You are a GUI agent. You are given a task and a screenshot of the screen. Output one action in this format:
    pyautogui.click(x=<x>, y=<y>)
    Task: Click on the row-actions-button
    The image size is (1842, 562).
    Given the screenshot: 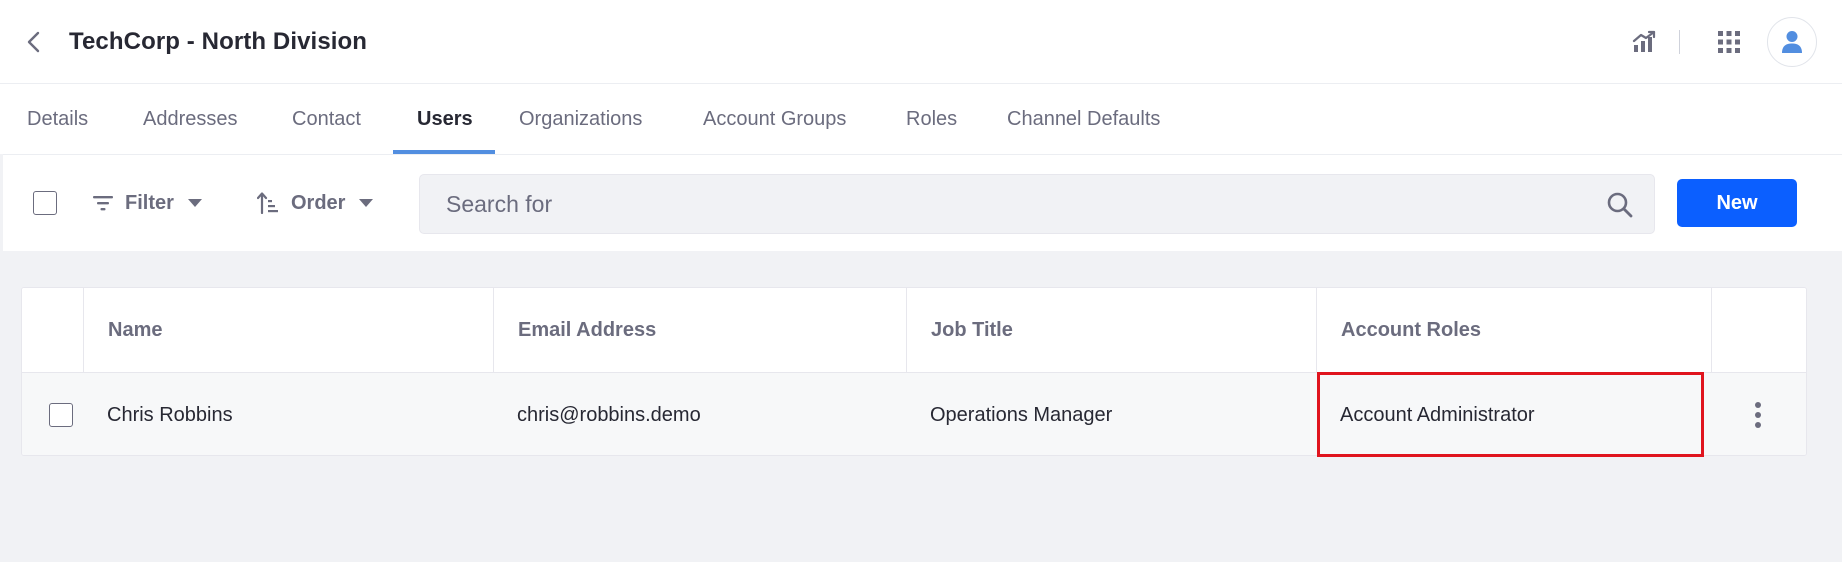 What is the action you would take?
    pyautogui.click(x=1758, y=415)
    